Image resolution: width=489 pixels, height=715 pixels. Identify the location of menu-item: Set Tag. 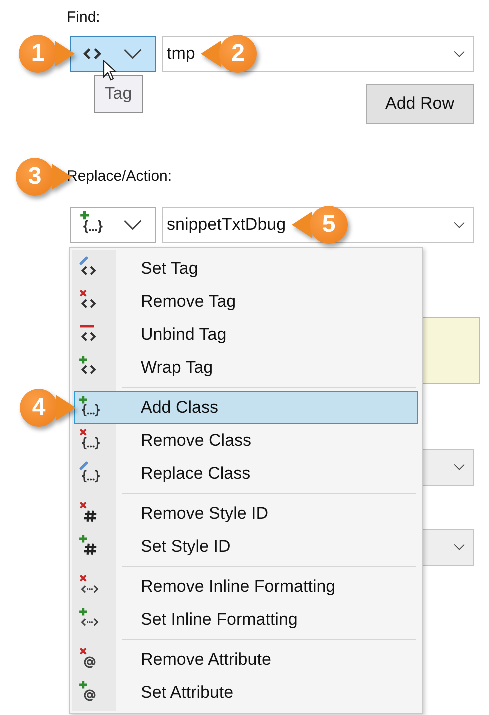
(246, 268).